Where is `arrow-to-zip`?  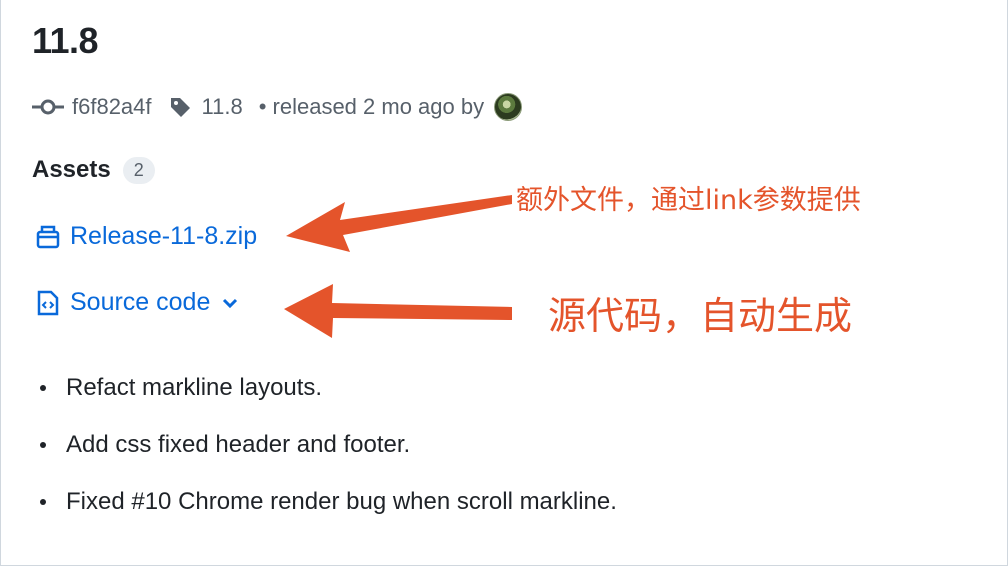 arrow-to-zip is located at coordinates (399, 223).